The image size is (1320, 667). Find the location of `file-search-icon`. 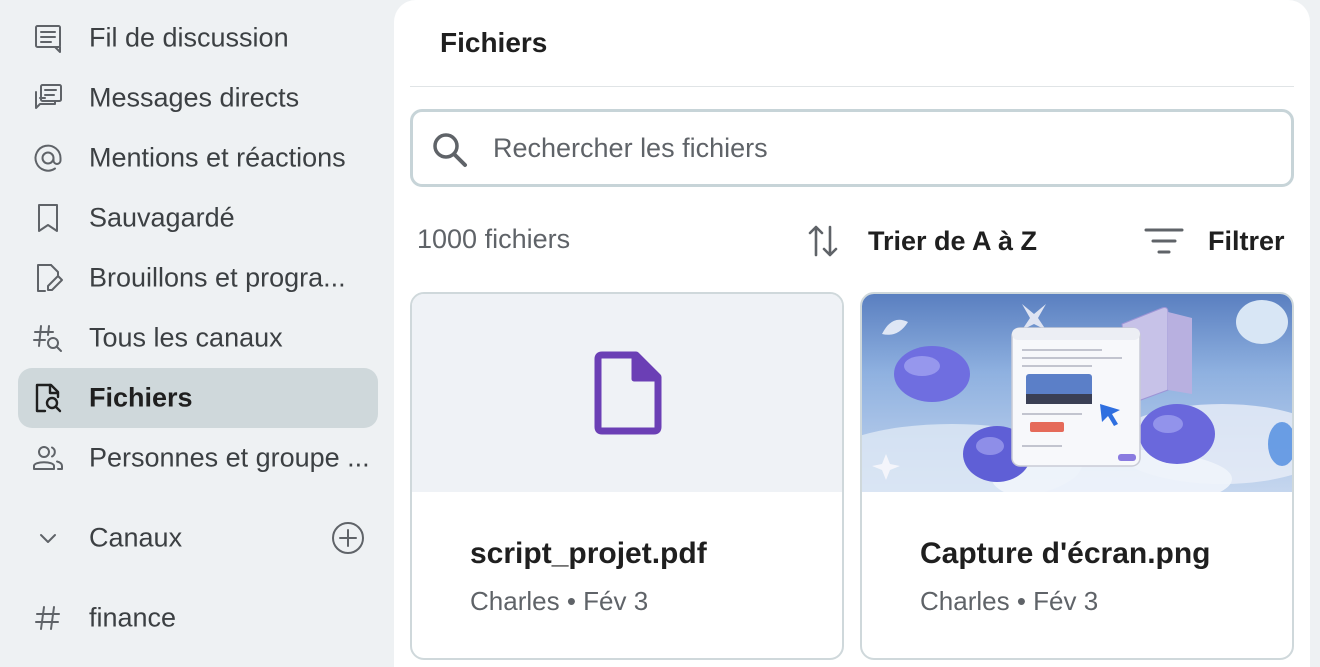

file-search-icon is located at coordinates (48, 398).